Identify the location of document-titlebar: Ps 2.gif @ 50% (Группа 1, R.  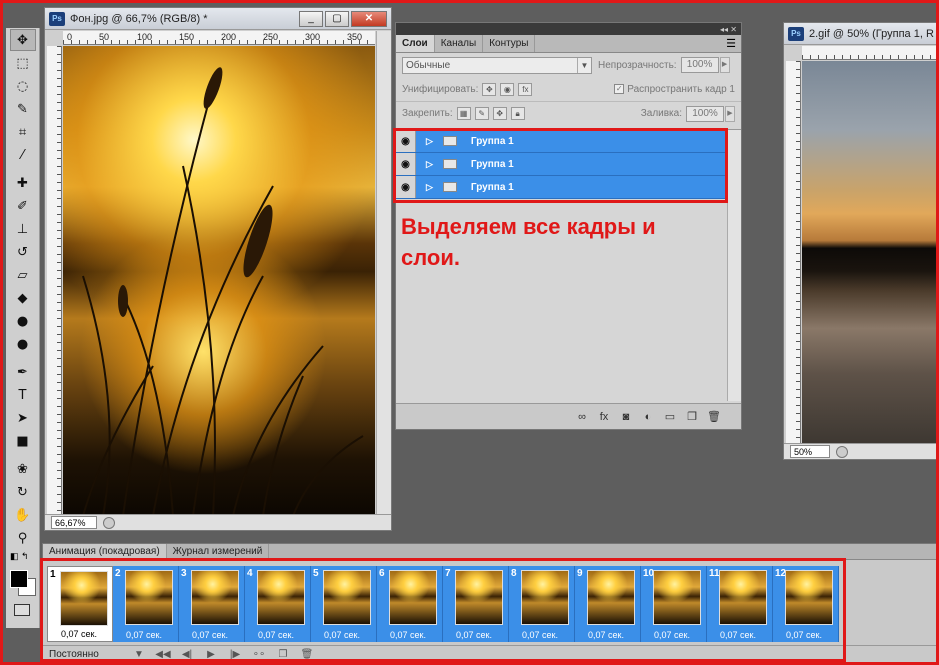
(861, 34).